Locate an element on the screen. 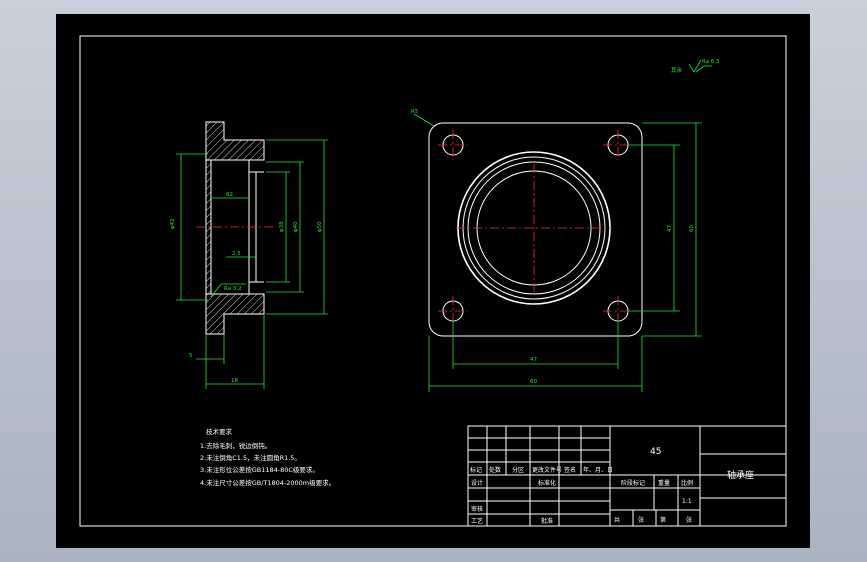  tb-weight: 重量 is located at coordinates (664, 483).